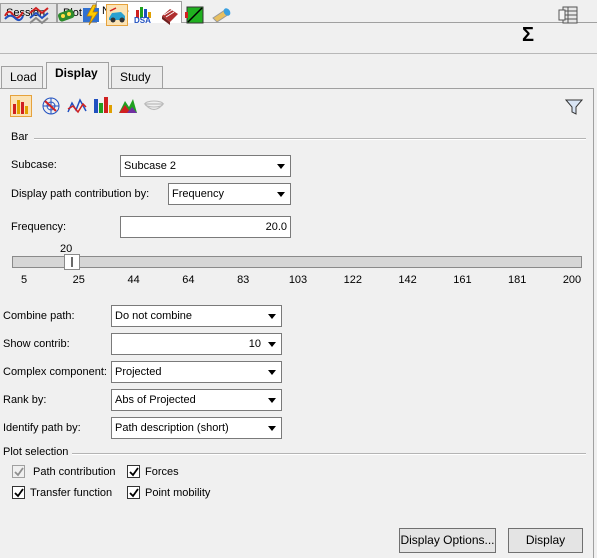  I want to click on forces-label: Forces, so click(162, 472).